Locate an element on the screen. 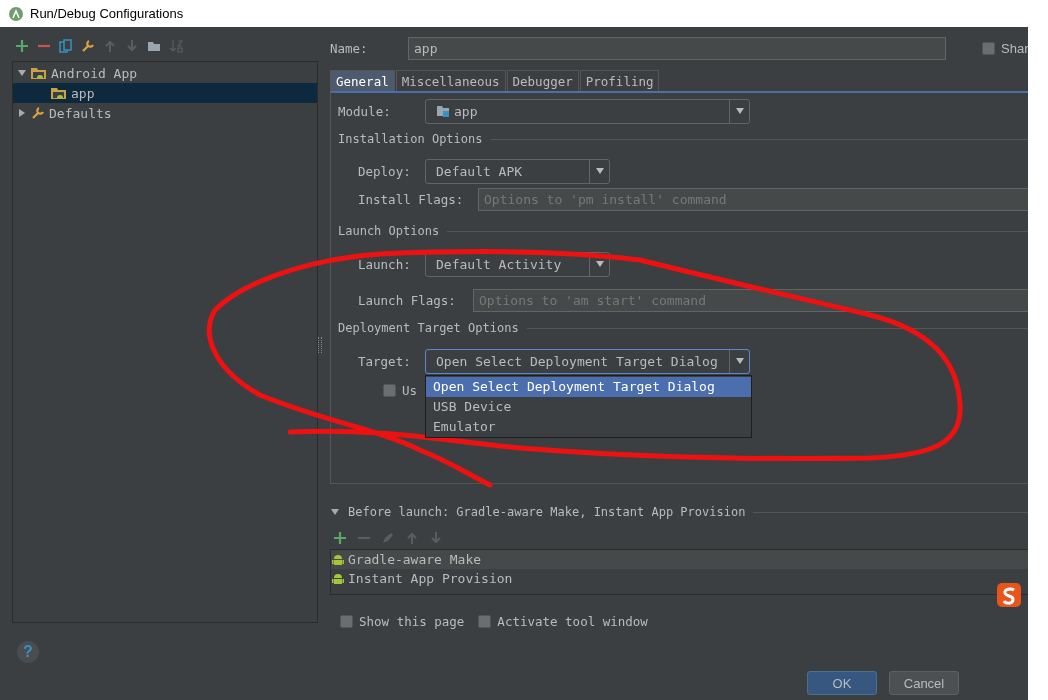 This screenshot has height=700, width=1048. target-label: Target: is located at coordinates (385, 361).